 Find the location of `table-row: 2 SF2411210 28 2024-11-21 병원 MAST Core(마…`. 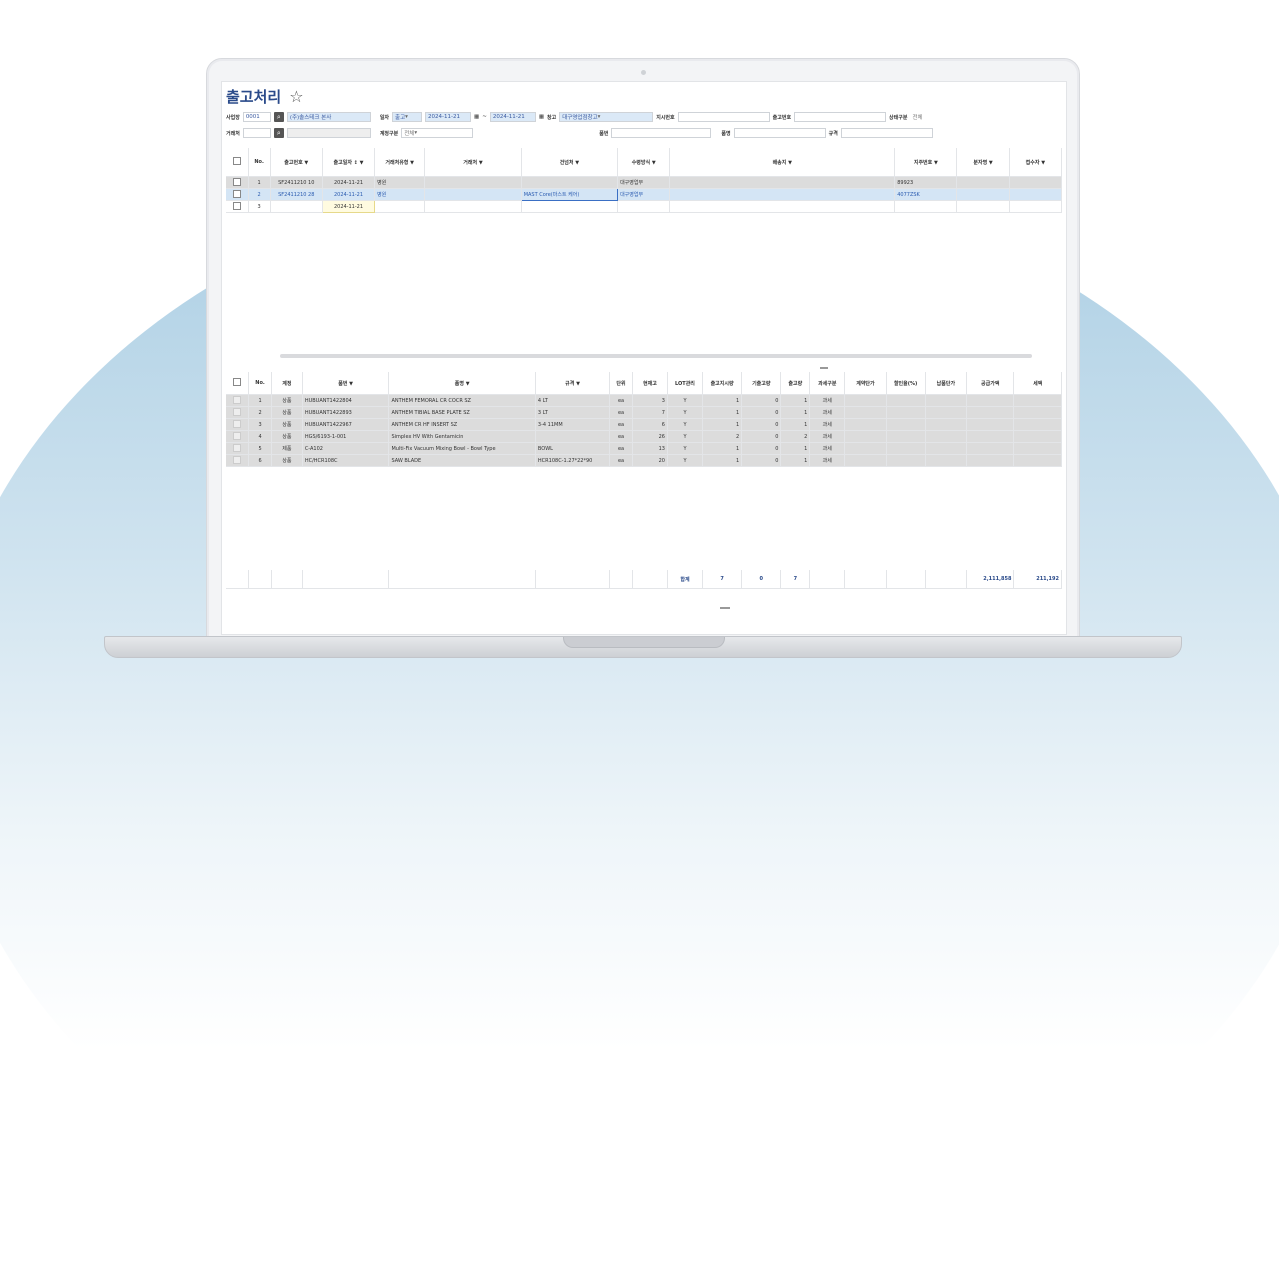

table-row: 2 SF2411210 28 2024-11-21 병원 MAST Core(마… is located at coordinates (644, 194).